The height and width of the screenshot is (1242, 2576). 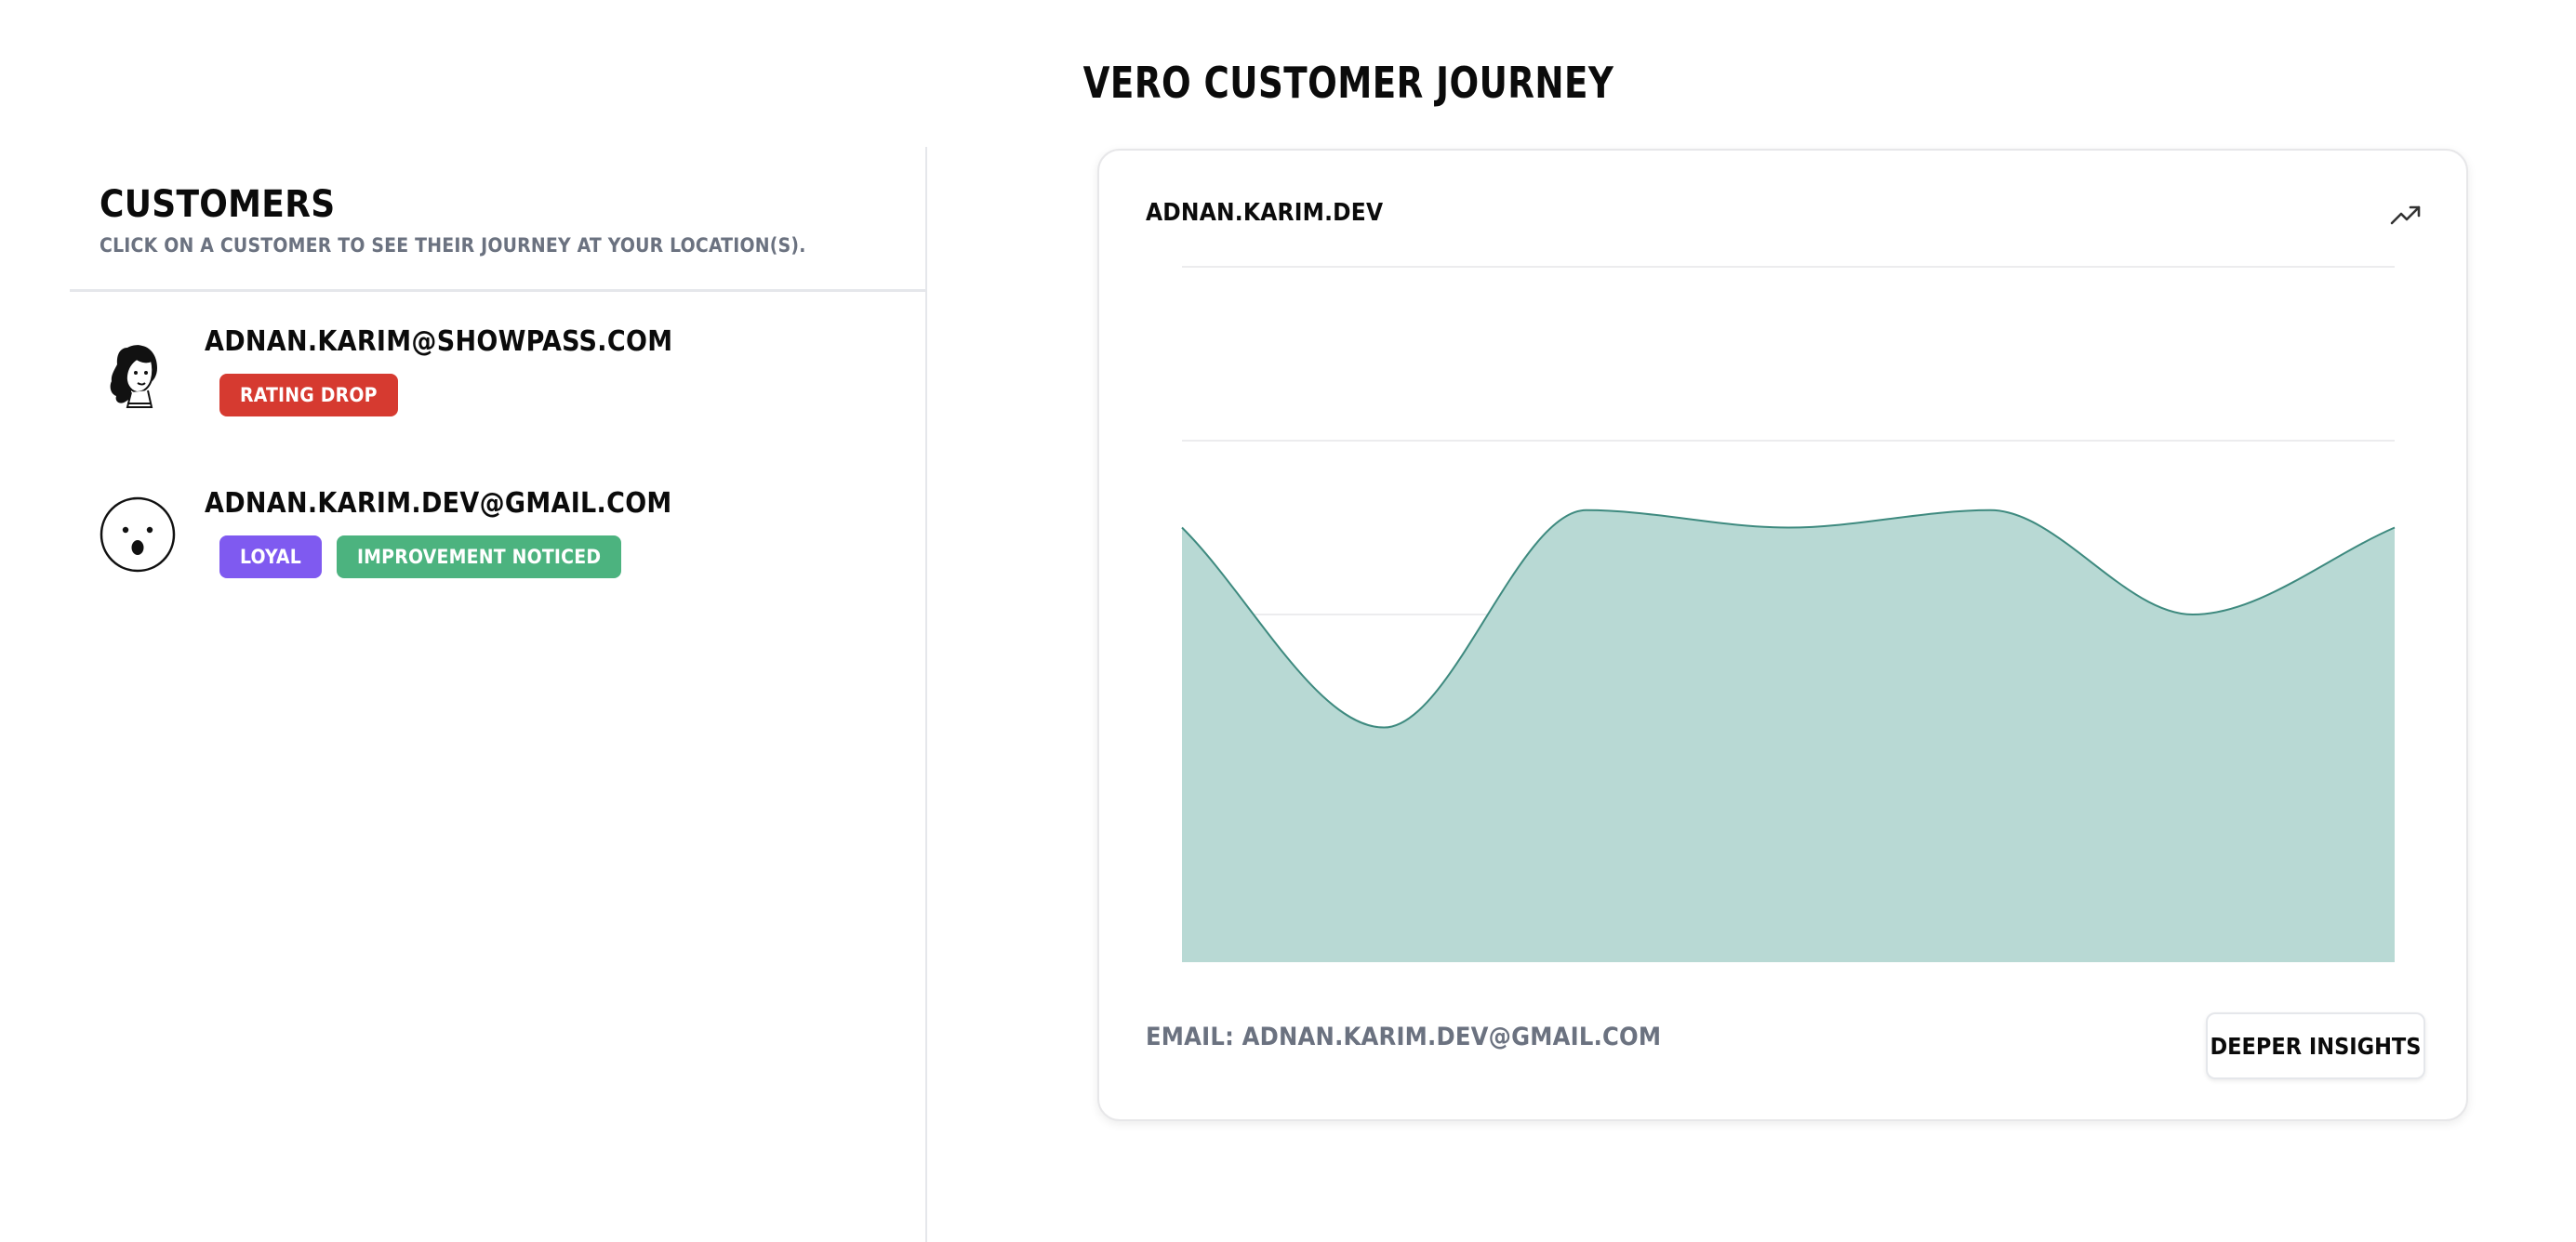 What do you see at coordinates (495, 385) in the screenshot?
I see `customer-list-item: adnan.karim@showpass.com Rating Drop` at bounding box center [495, 385].